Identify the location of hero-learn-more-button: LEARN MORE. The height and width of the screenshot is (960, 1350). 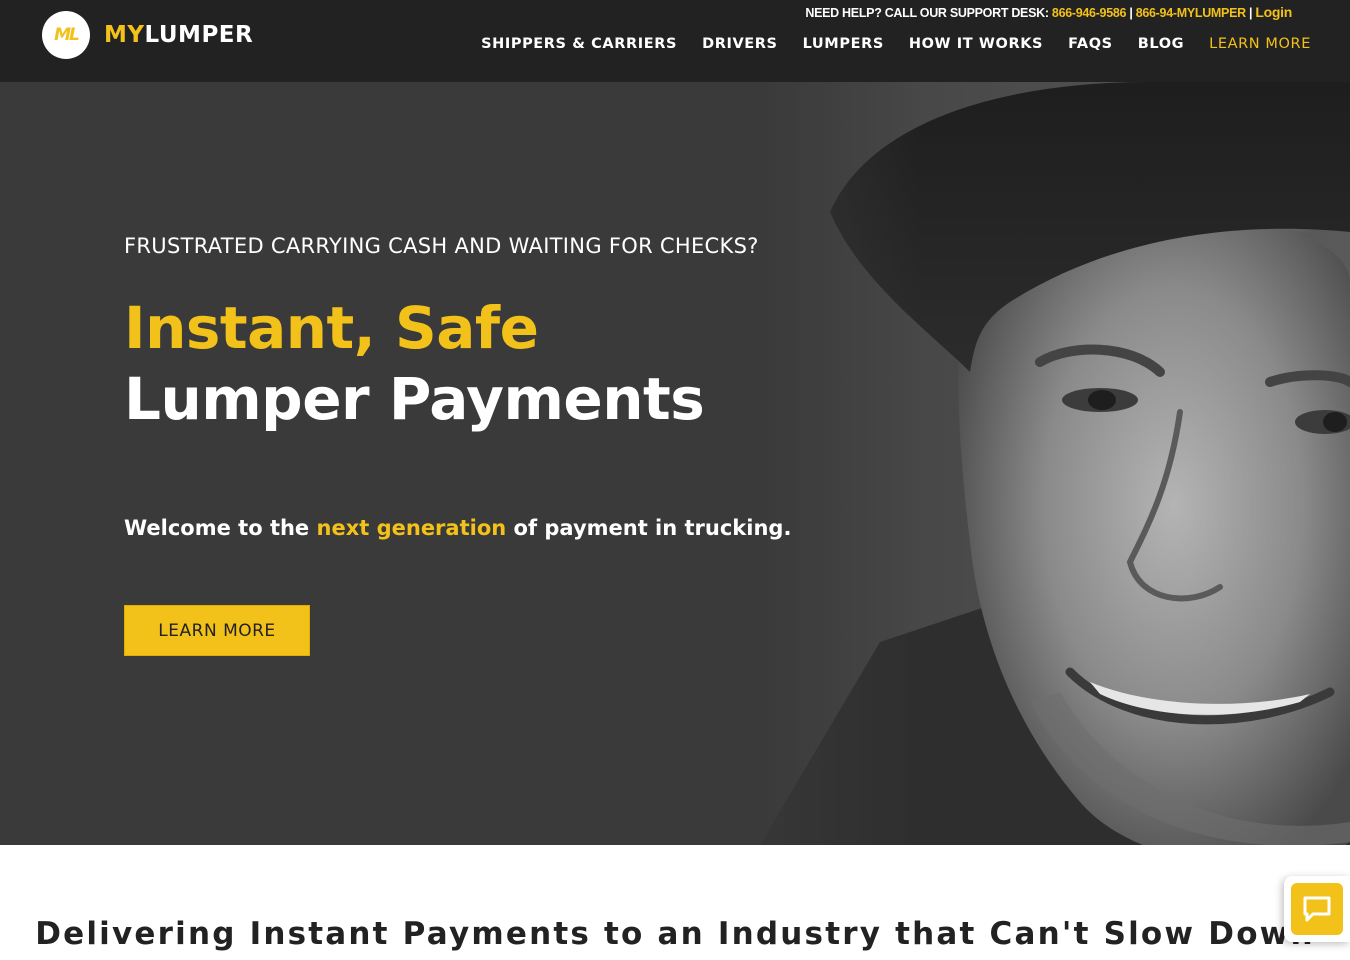
(217, 630).